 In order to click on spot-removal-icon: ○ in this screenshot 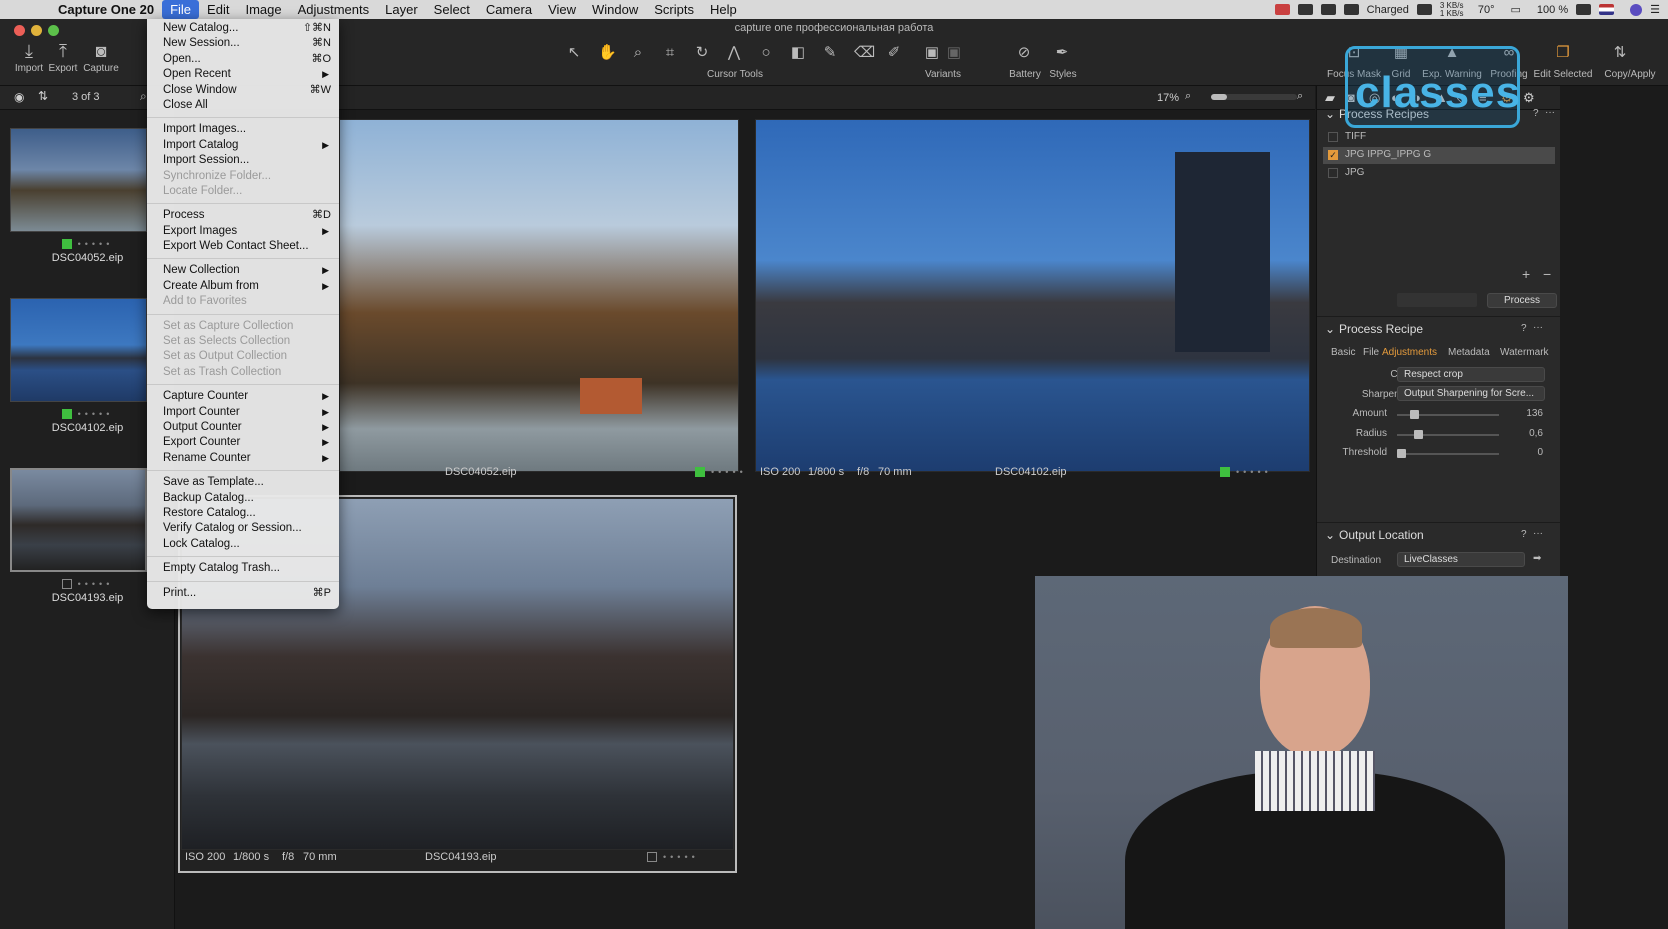, I will do `click(766, 53)`.